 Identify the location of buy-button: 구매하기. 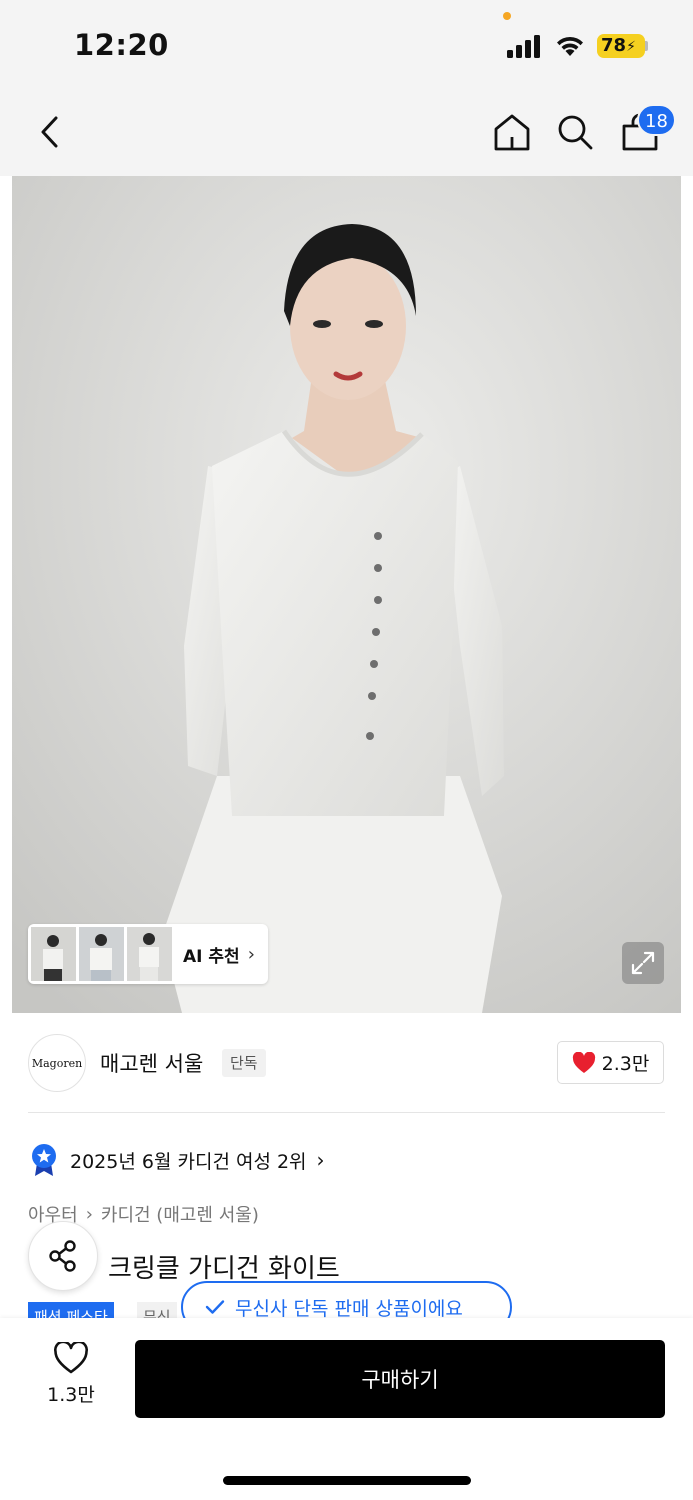
(400, 1379).